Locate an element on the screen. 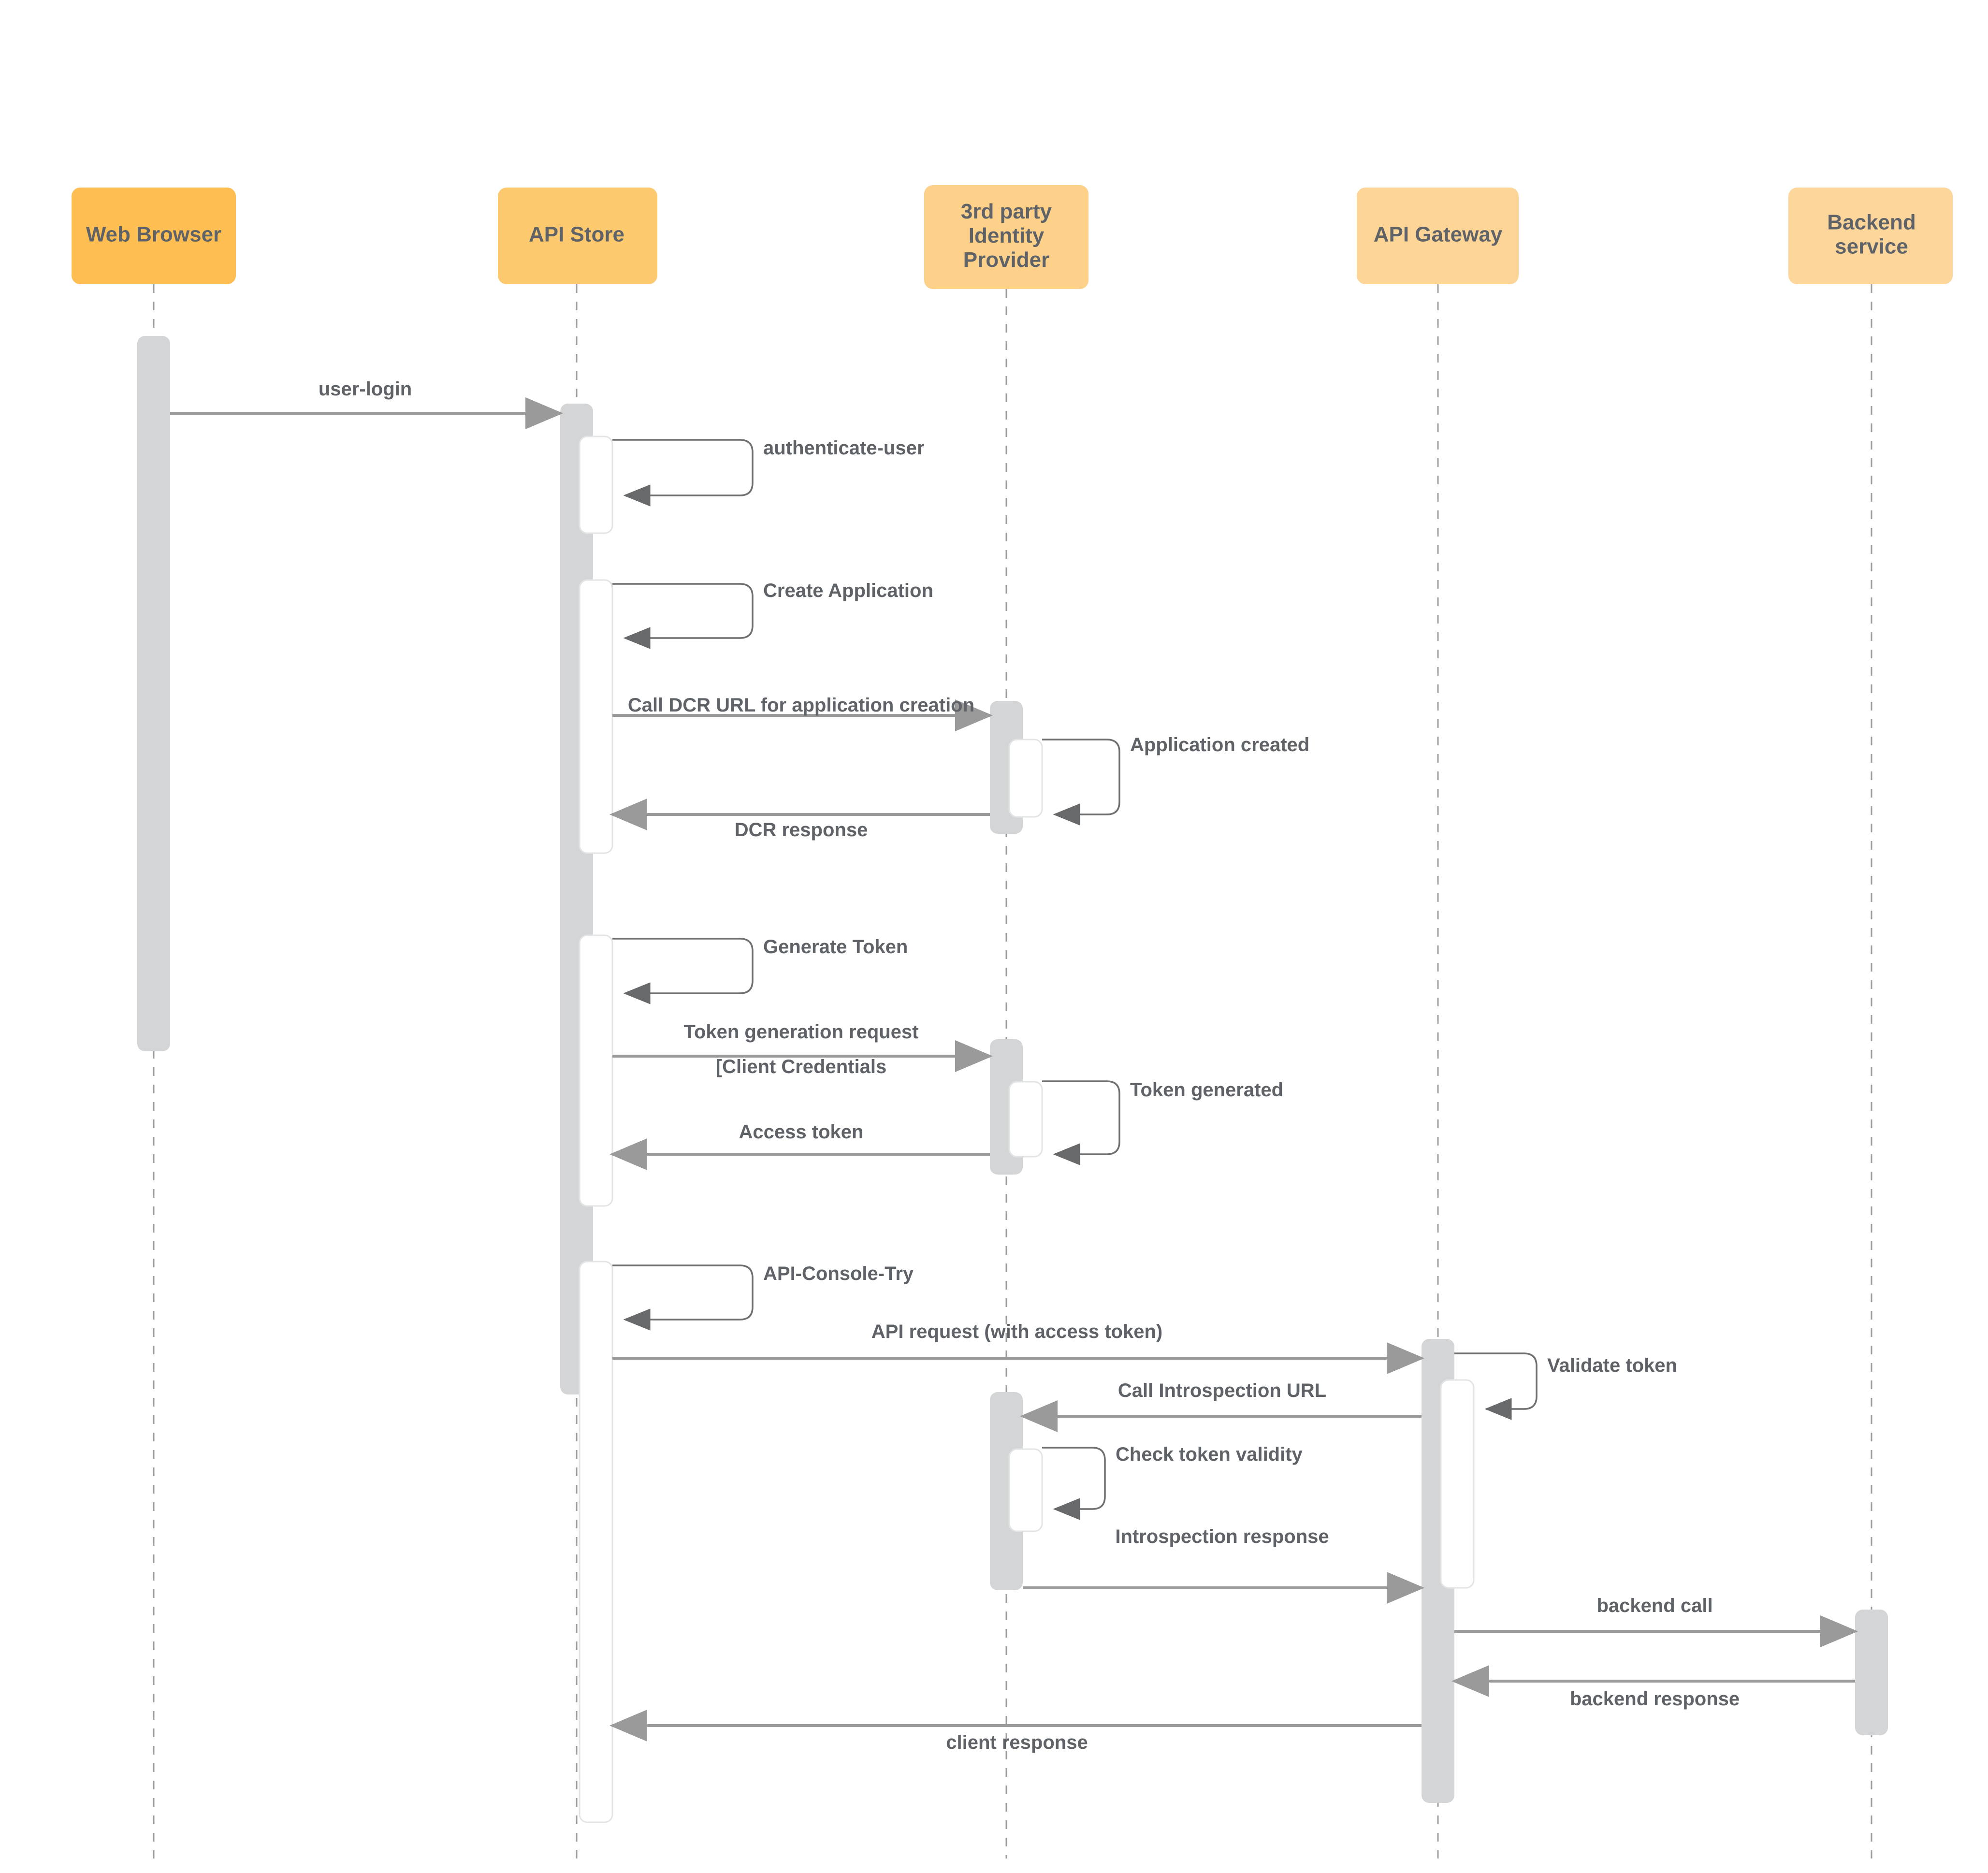  participant-store: API Store is located at coordinates (577, 236).